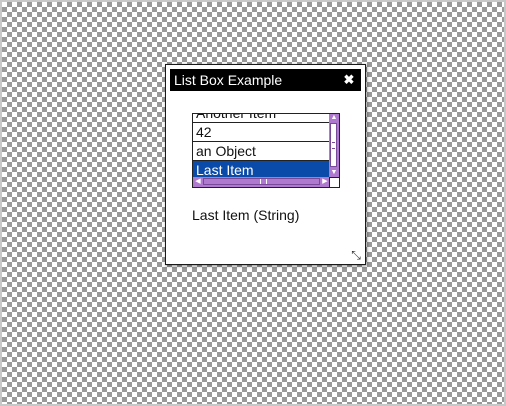  What do you see at coordinates (334, 182) in the screenshot?
I see `scrollbar-corner` at bounding box center [334, 182].